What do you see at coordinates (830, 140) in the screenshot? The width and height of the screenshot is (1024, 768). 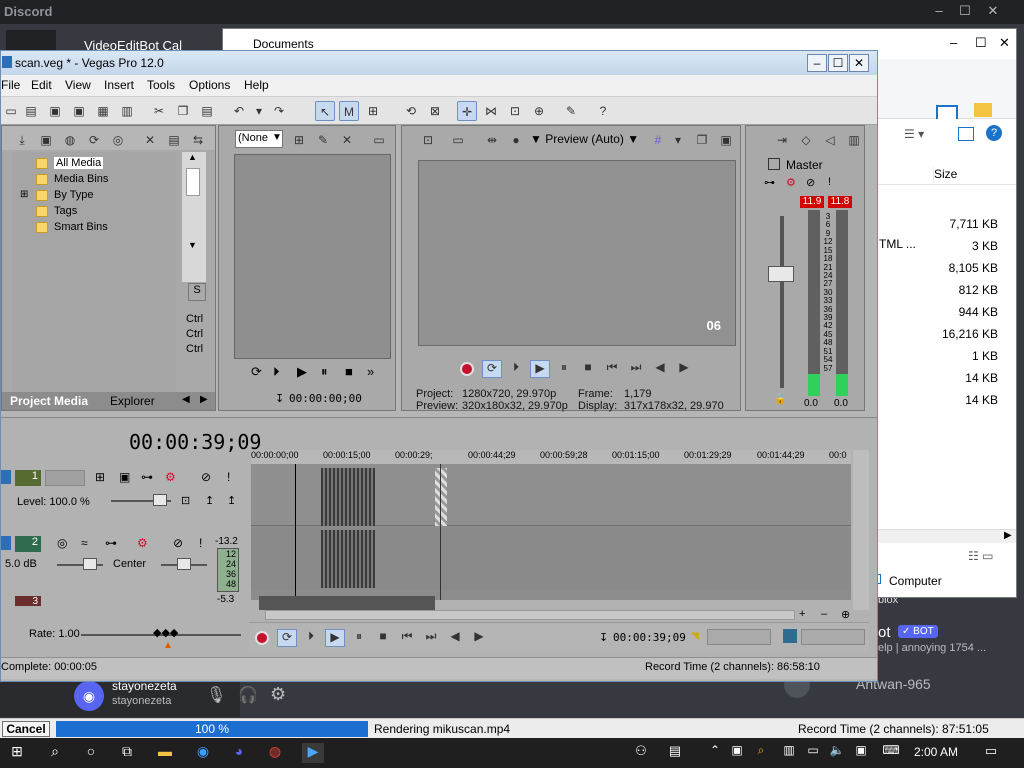 I see `speaker-icon: ◁` at bounding box center [830, 140].